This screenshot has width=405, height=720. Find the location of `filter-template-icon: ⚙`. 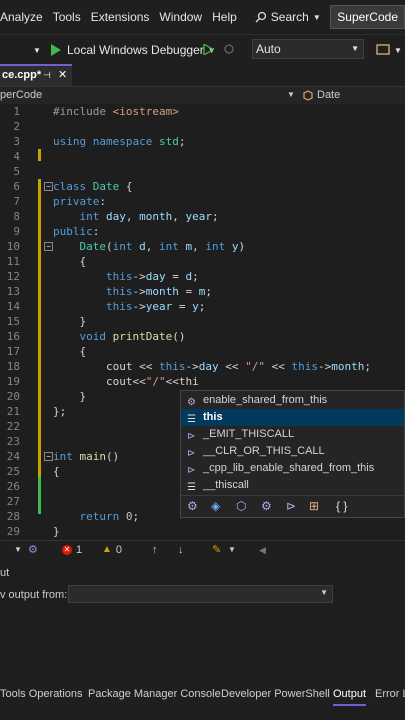

filter-template-icon: ⚙ is located at coordinates (192, 506).